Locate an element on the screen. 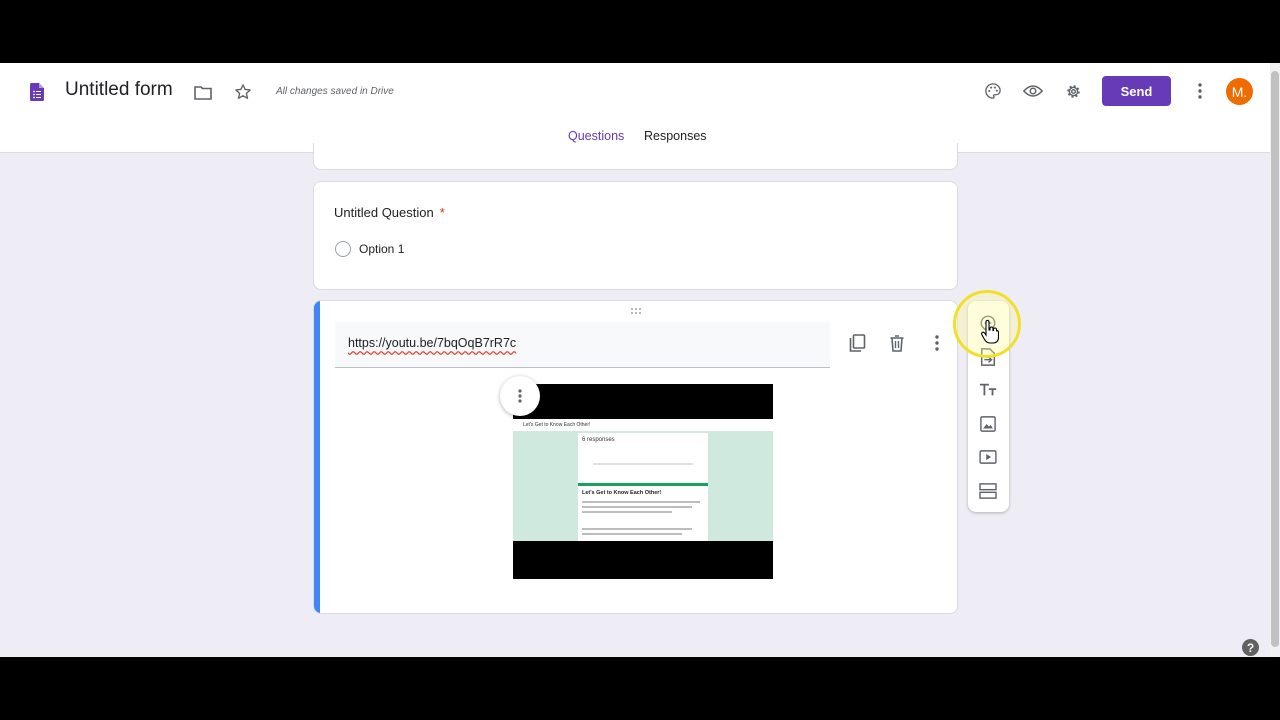  add-video-icon is located at coordinates (988, 457).